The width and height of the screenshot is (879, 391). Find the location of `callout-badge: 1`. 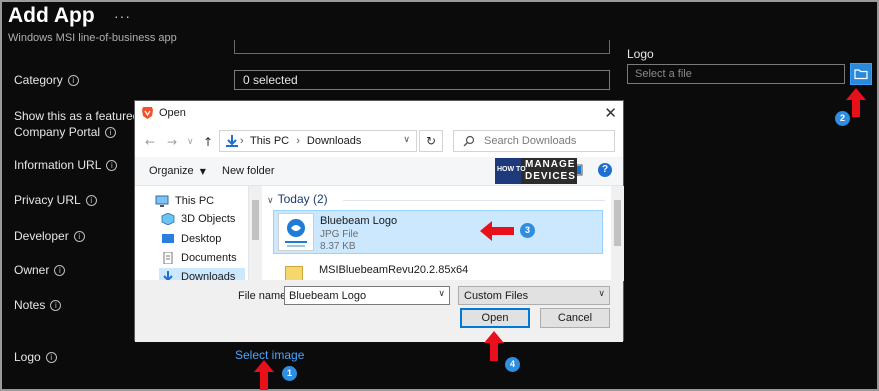

callout-badge: 1 is located at coordinates (289, 373).